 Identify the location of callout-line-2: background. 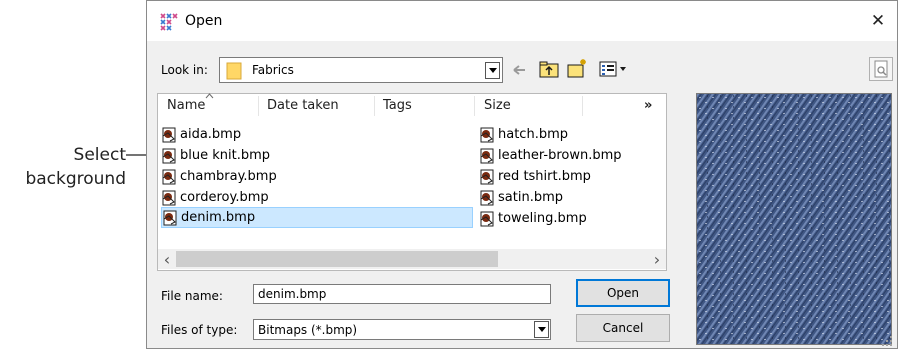
(75, 179).